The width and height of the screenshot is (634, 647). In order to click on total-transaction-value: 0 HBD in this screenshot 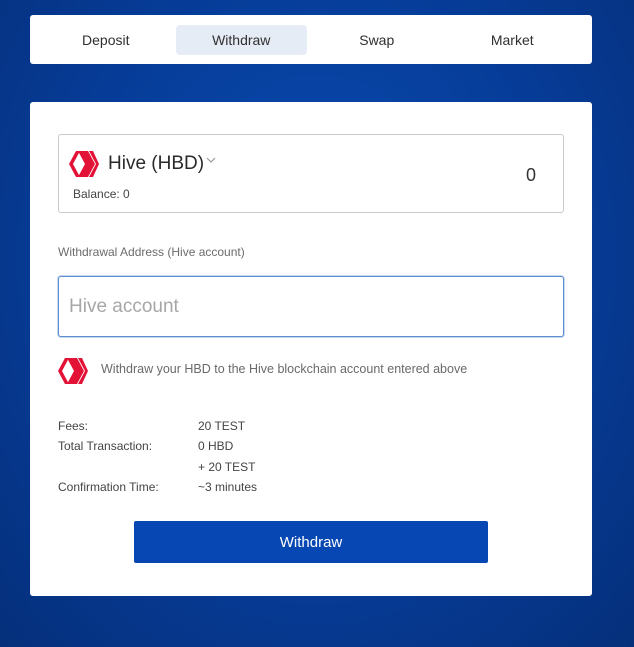, I will do `click(216, 446)`.